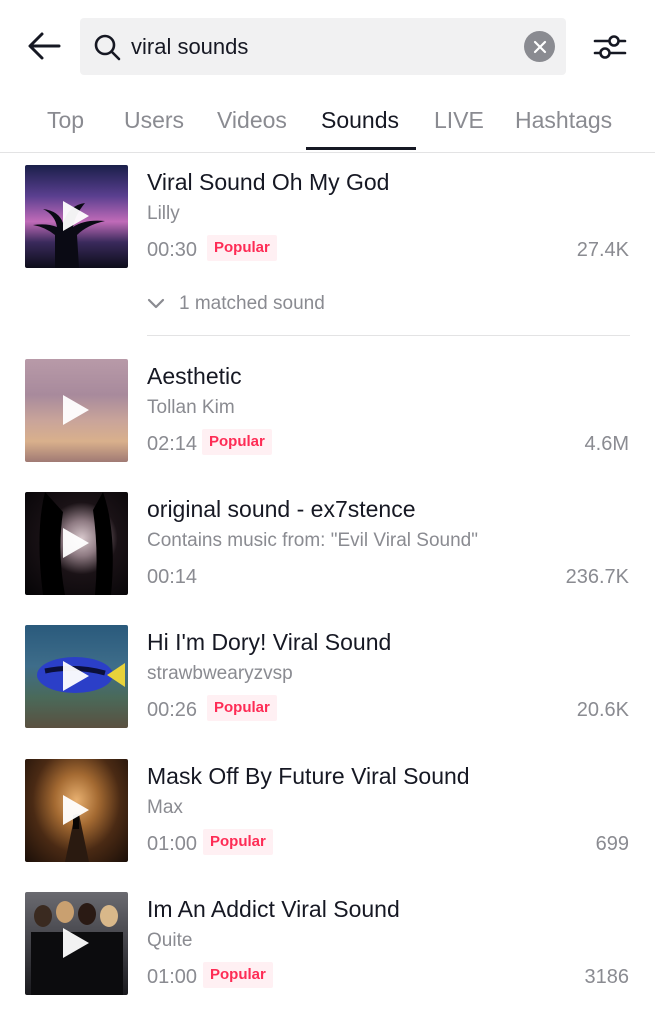 The height and width of the screenshot is (1024, 655). Describe the element at coordinates (252, 123) in the screenshot. I see `tab-videos: Videos` at that location.